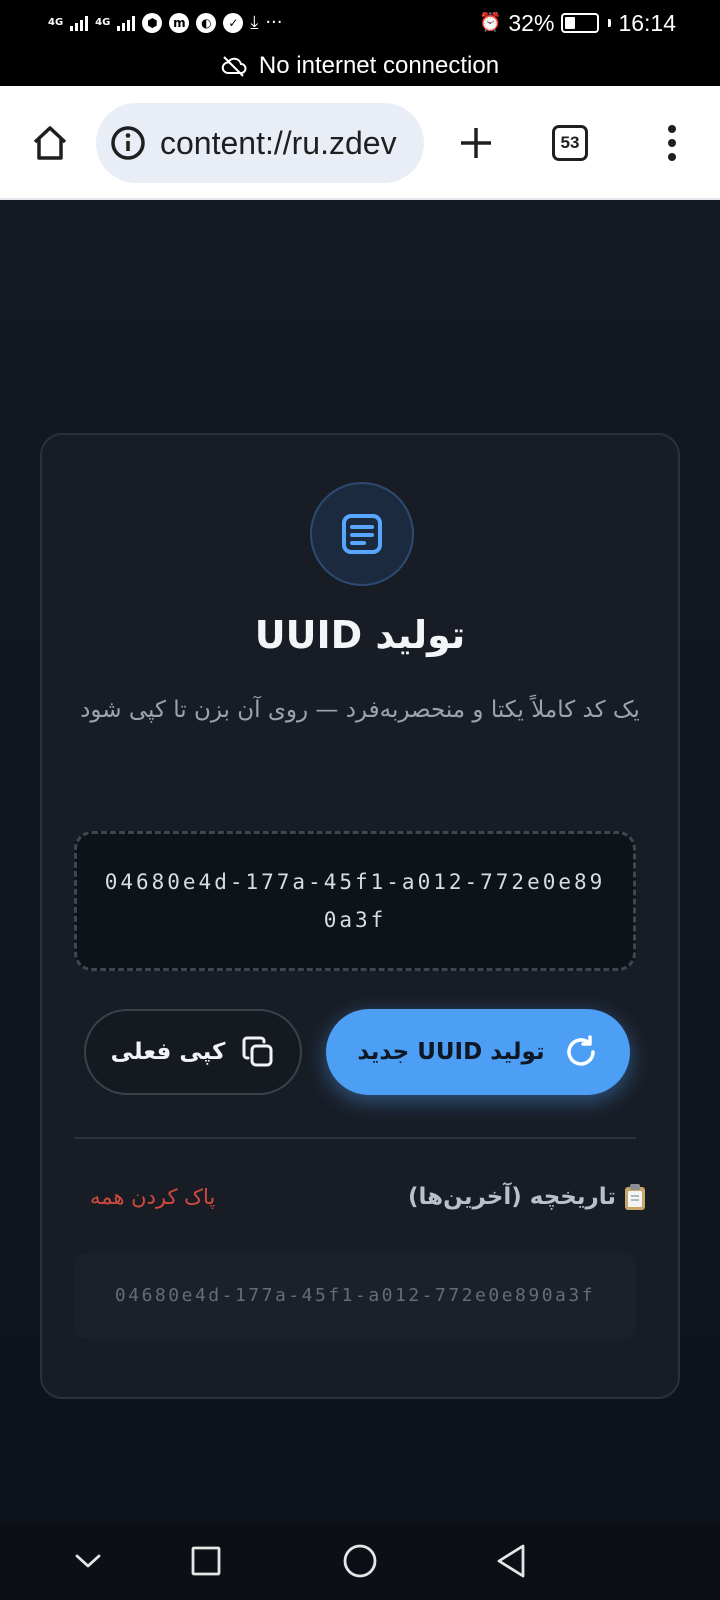 The width and height of the screenshot is (720, 1600). I want to click on system-nav-bar, so click(360, 1561).